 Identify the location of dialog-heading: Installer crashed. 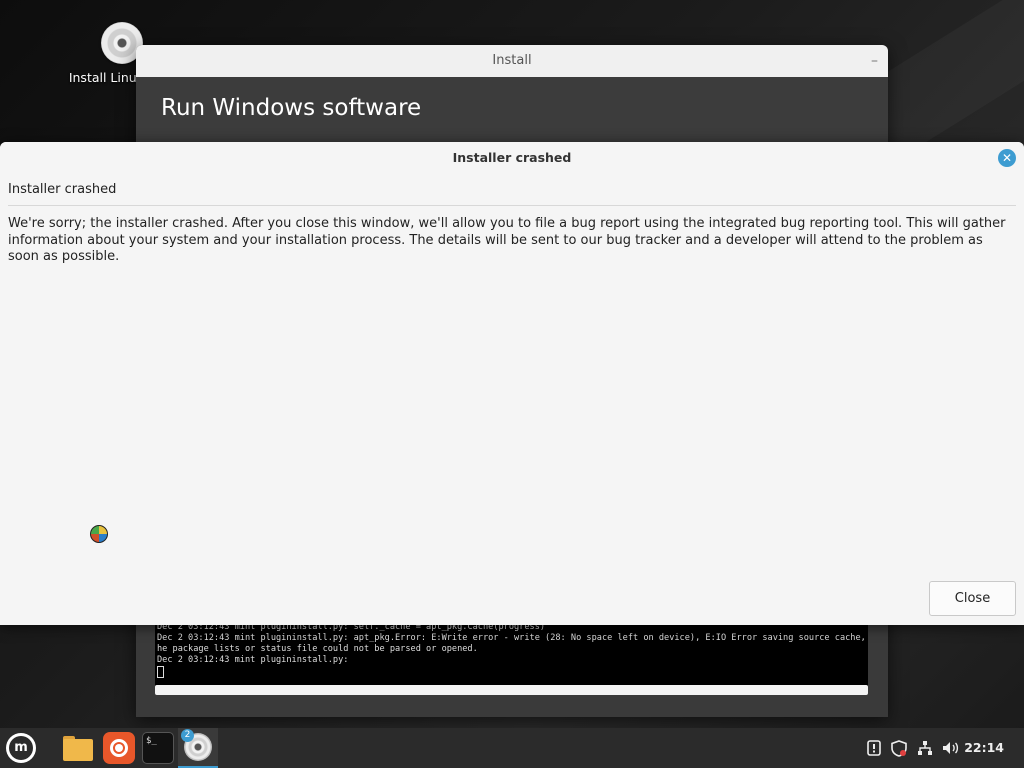
(512, 190).